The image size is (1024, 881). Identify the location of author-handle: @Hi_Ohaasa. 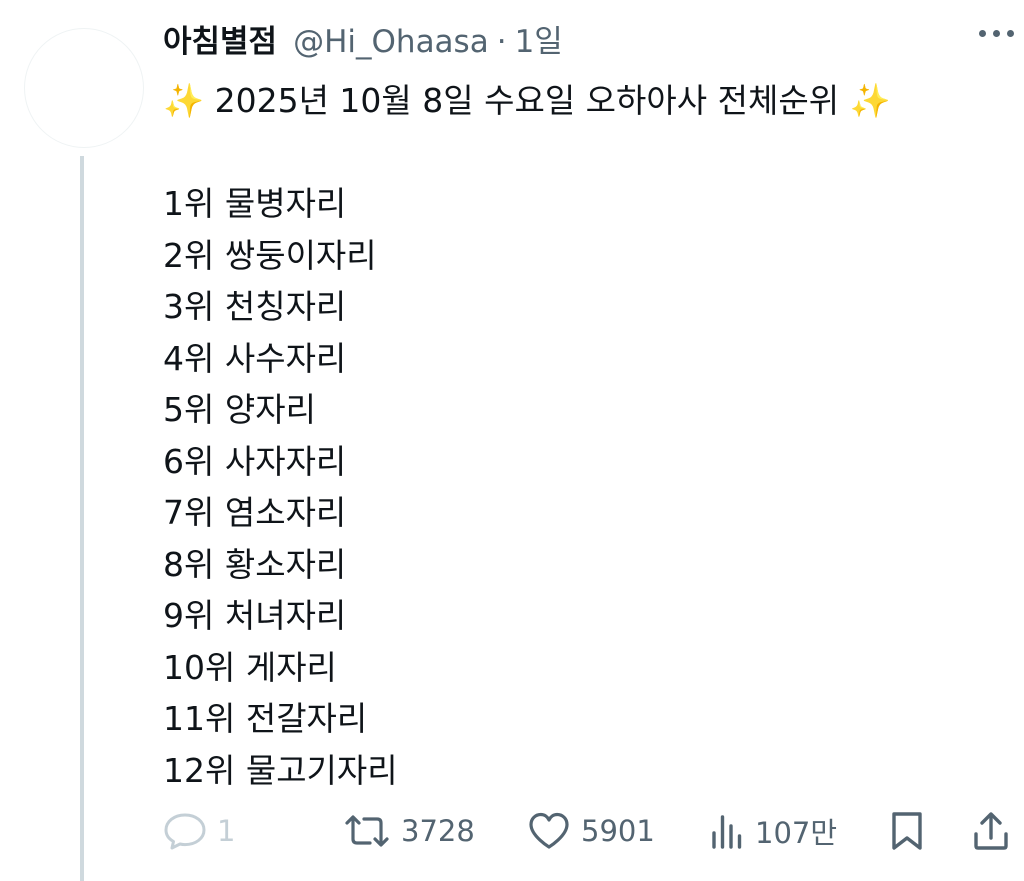
(391, 42).